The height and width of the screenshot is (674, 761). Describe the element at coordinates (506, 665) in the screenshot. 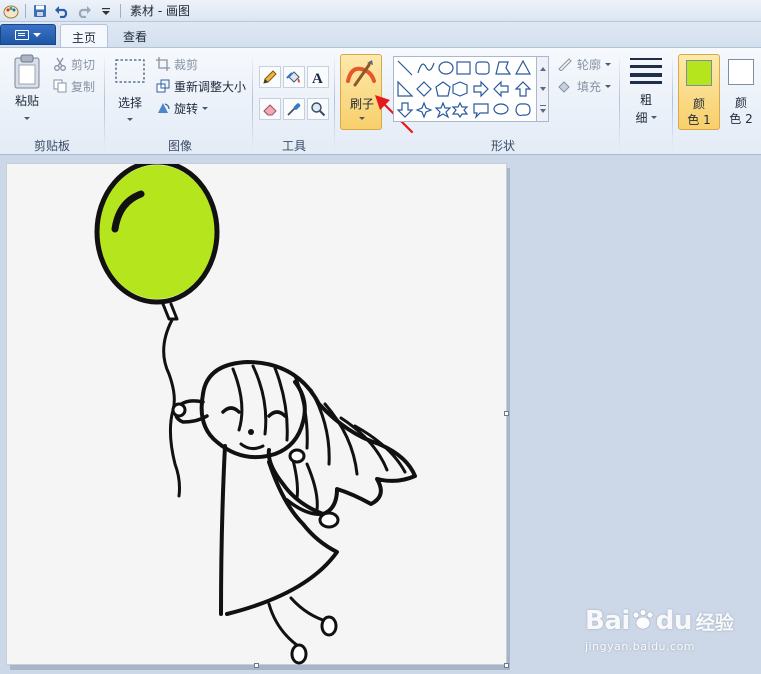

I see `resize-handle-corner` at that location.